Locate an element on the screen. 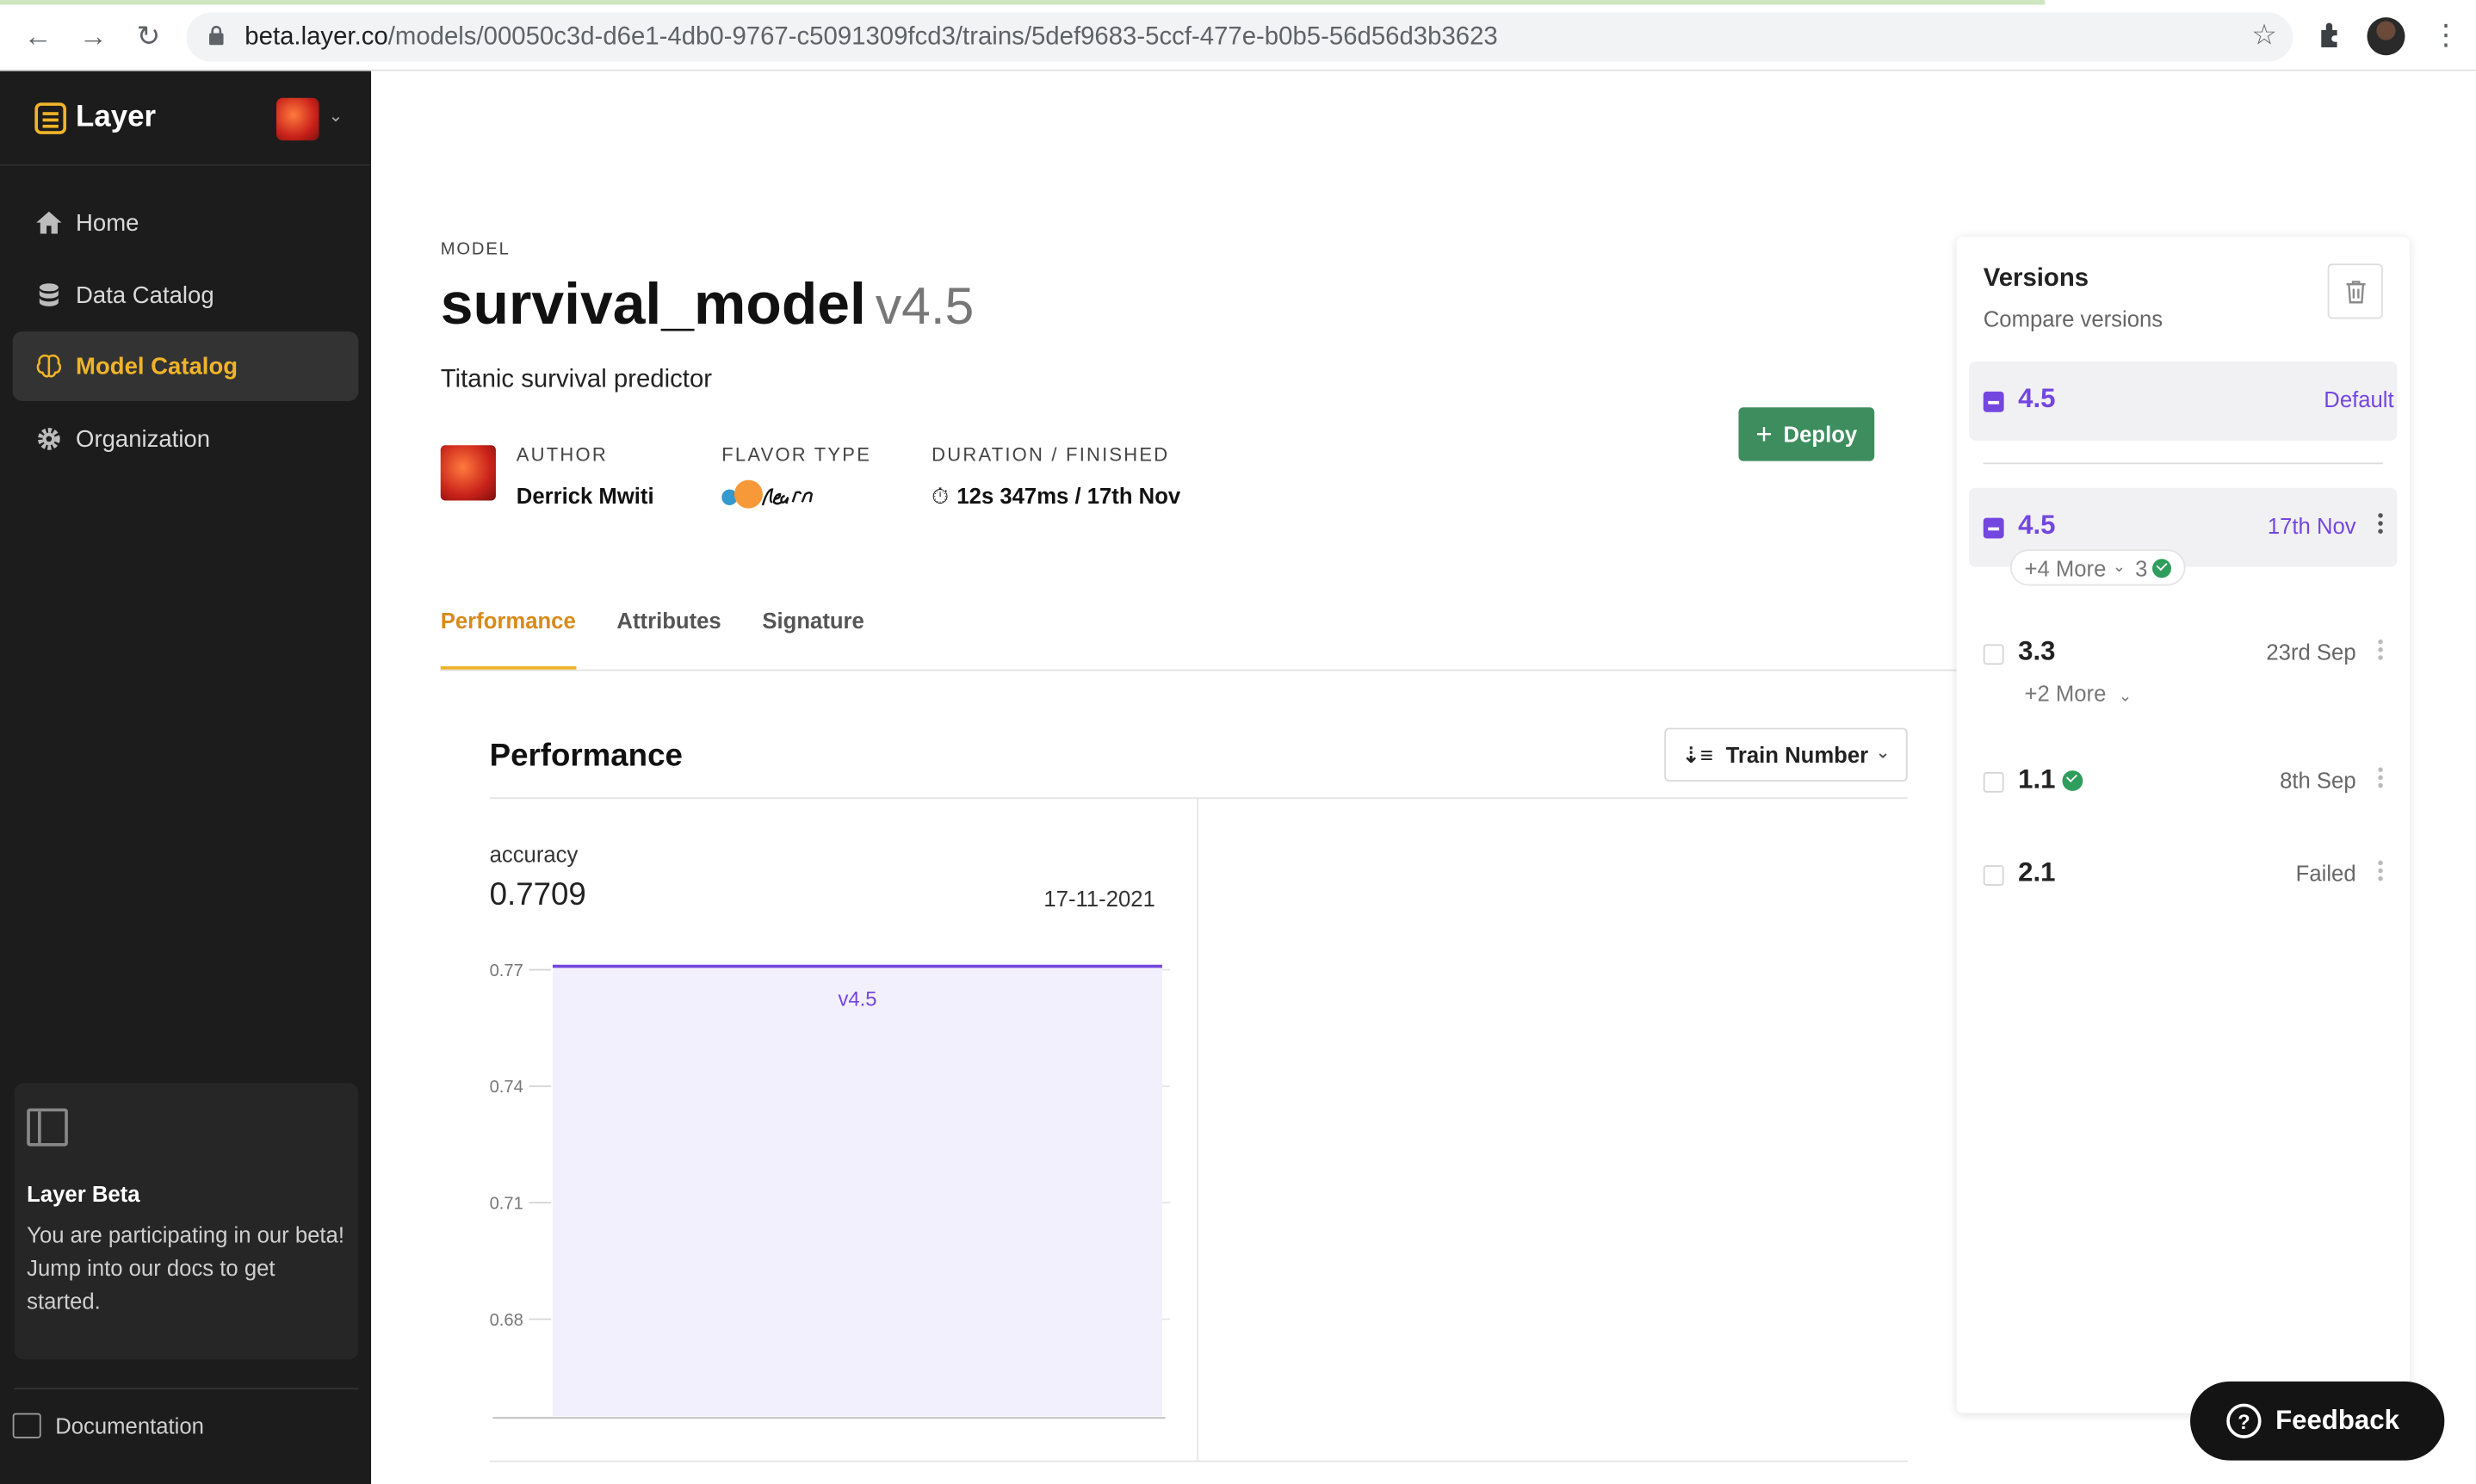 Image resolution: width=2476 pixels, height=1484 pixels. trash-icon is located at coordinates (2356, 292).